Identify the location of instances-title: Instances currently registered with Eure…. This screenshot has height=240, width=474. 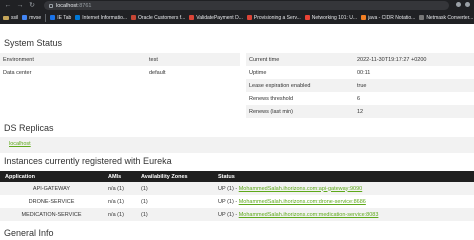
(88, 161).